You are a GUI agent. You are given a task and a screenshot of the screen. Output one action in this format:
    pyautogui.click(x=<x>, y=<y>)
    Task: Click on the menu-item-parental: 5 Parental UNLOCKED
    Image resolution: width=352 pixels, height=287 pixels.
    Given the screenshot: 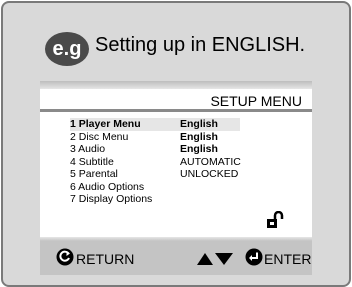 What is the action you would take?
    pyautogui.click(x=155, y=174)
    